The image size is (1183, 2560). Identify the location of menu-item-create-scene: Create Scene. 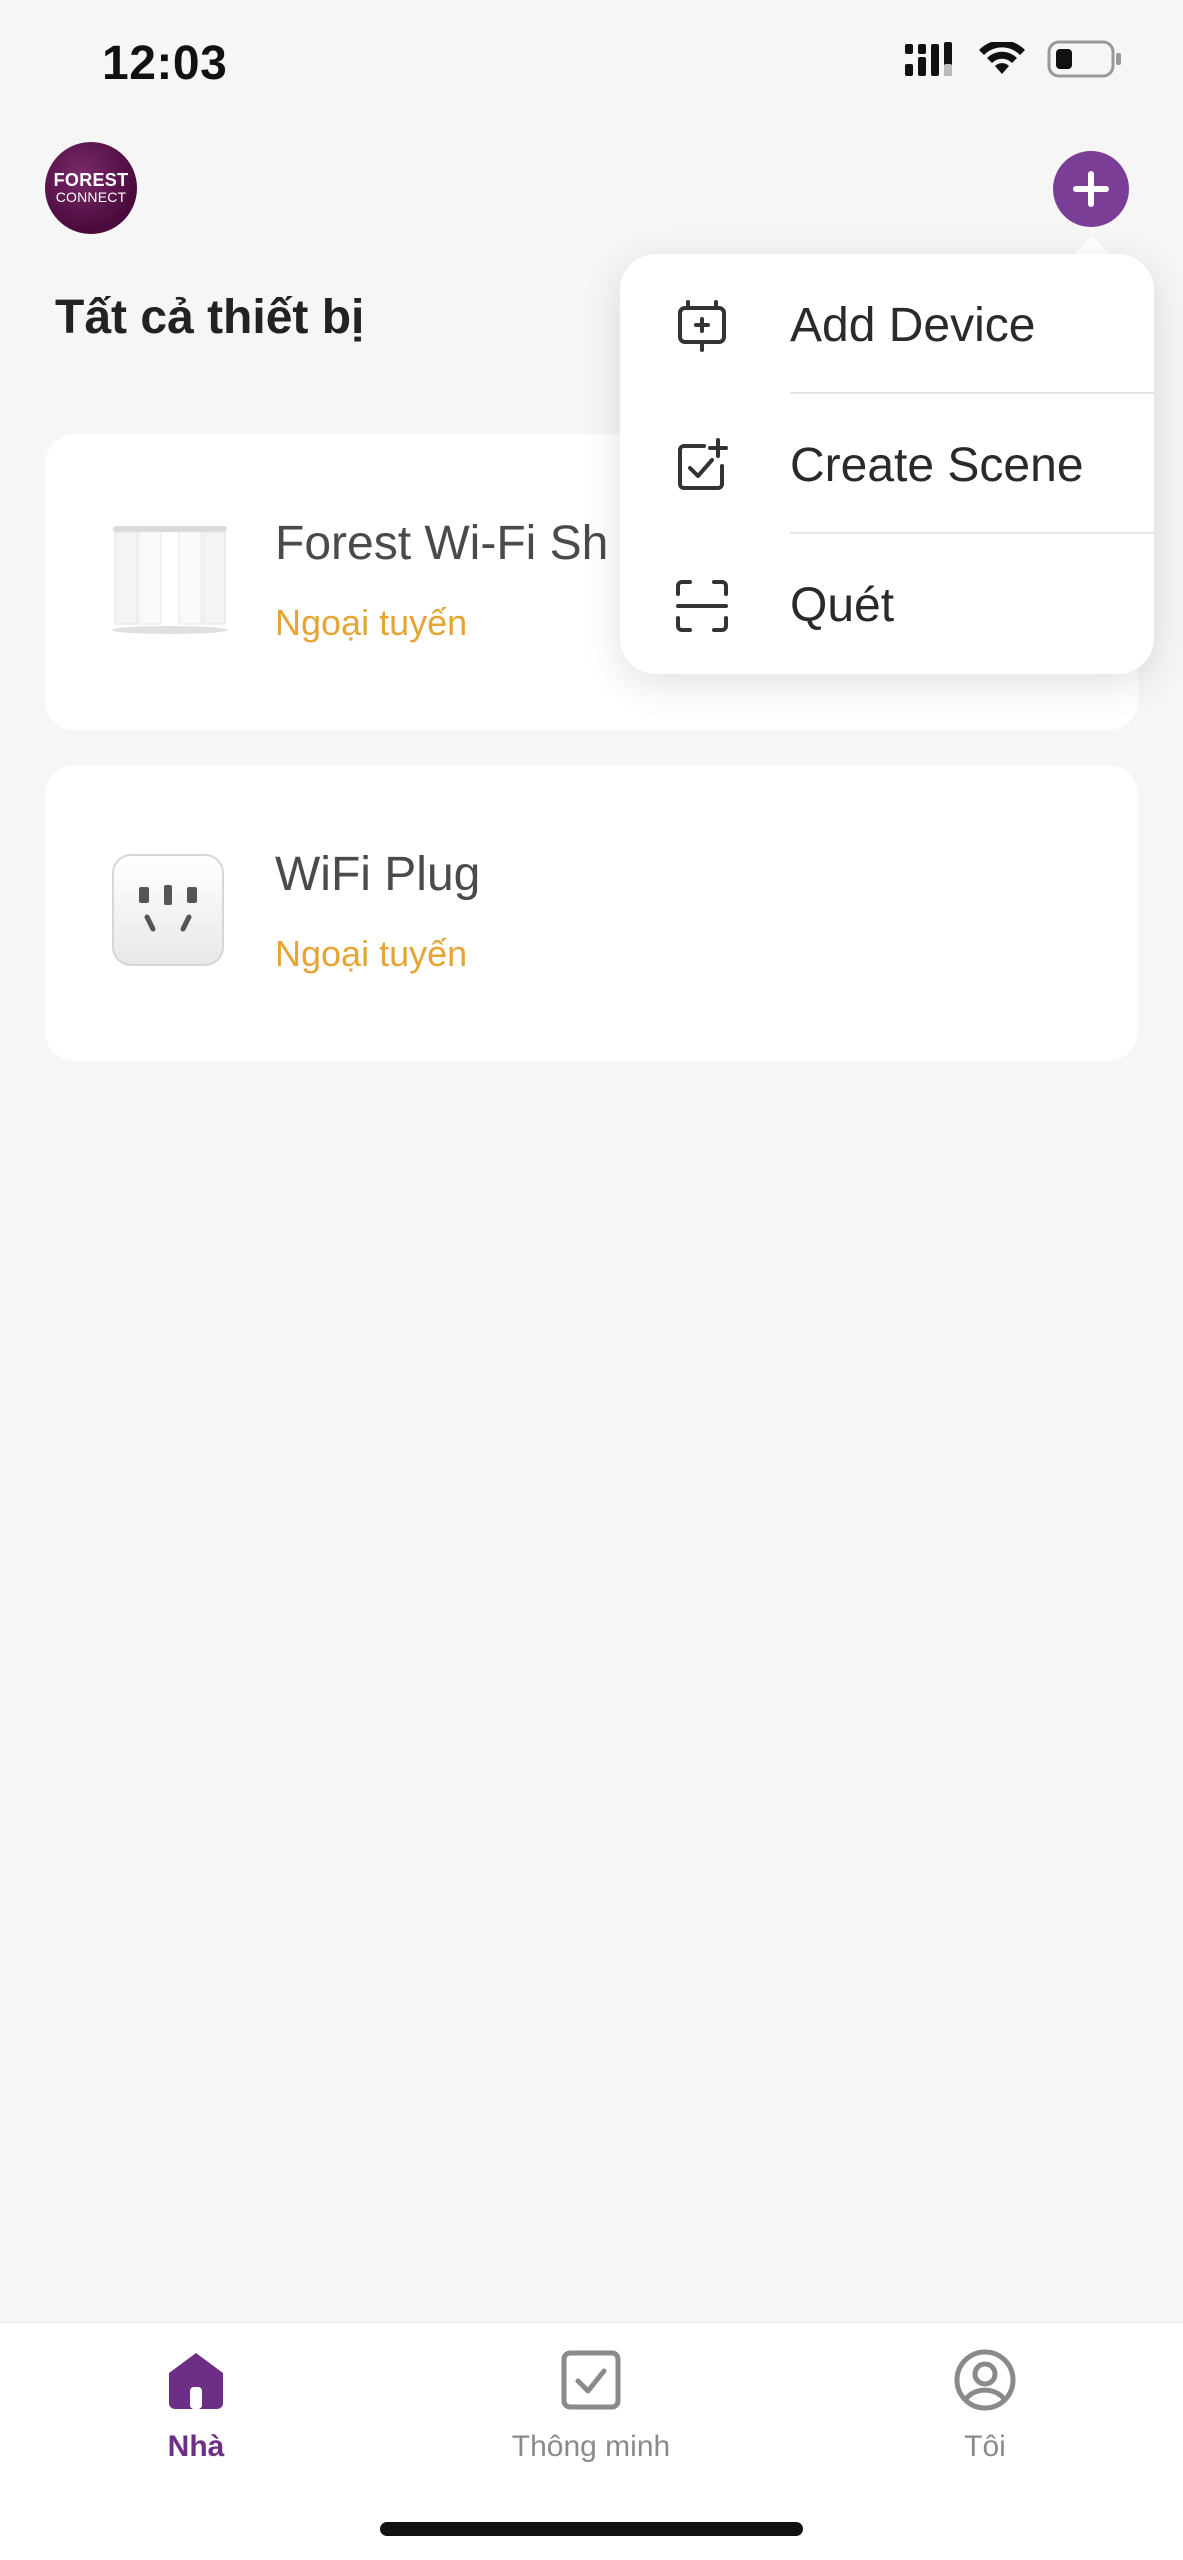
(887, 464).